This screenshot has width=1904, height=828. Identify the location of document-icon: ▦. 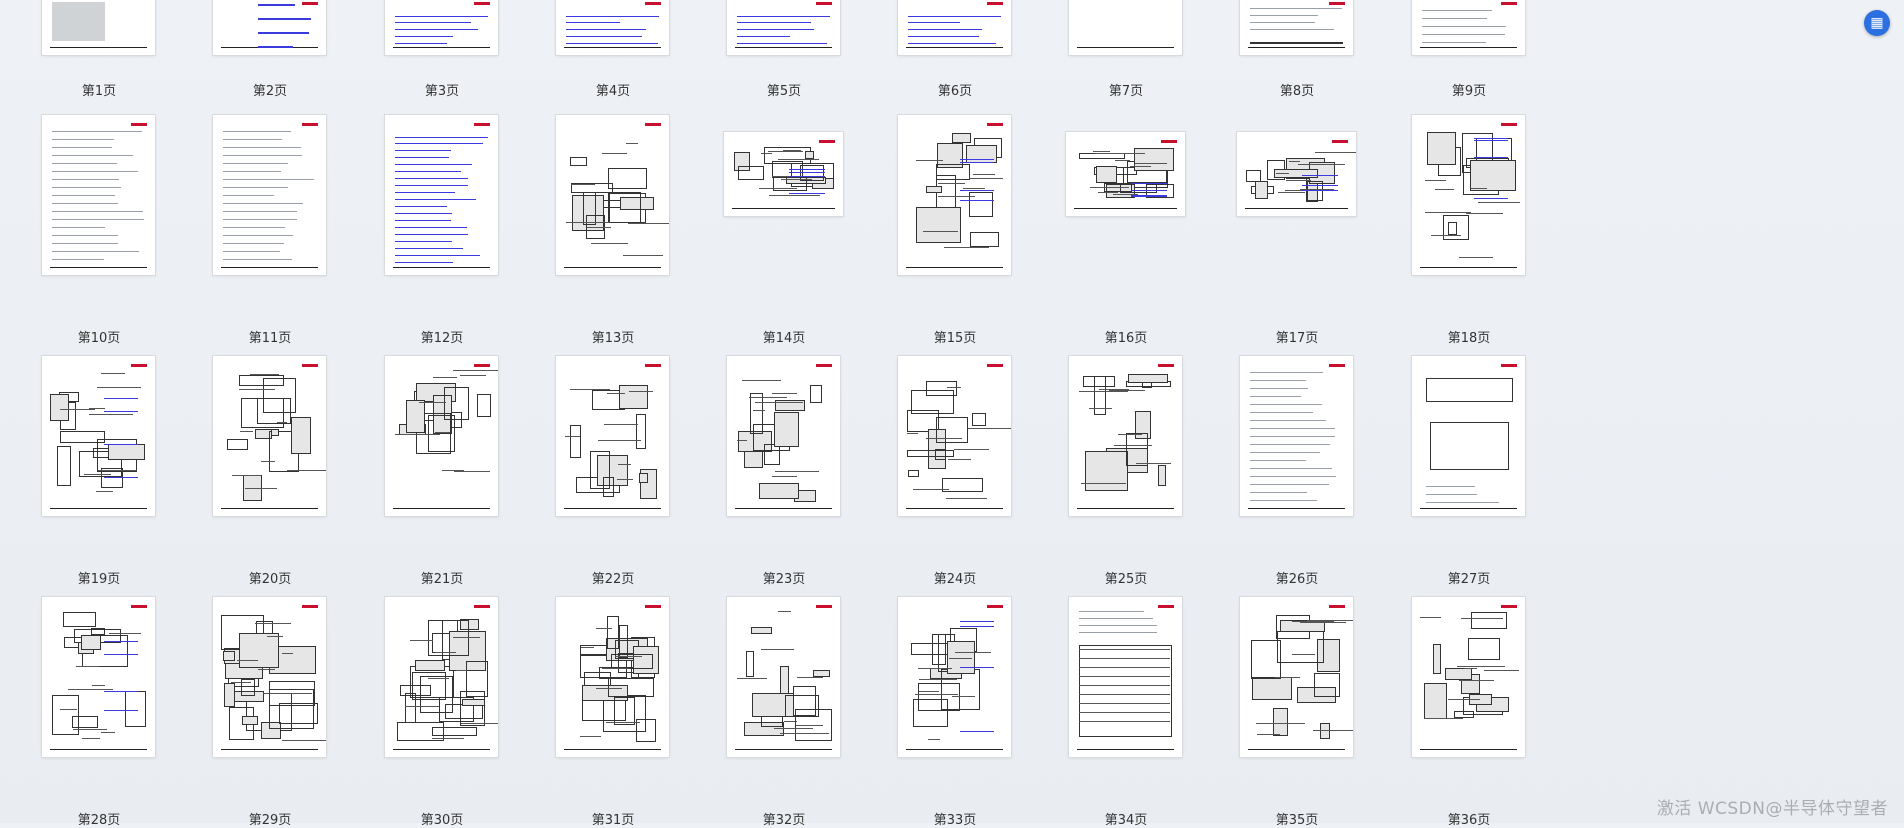
(1877, 23).